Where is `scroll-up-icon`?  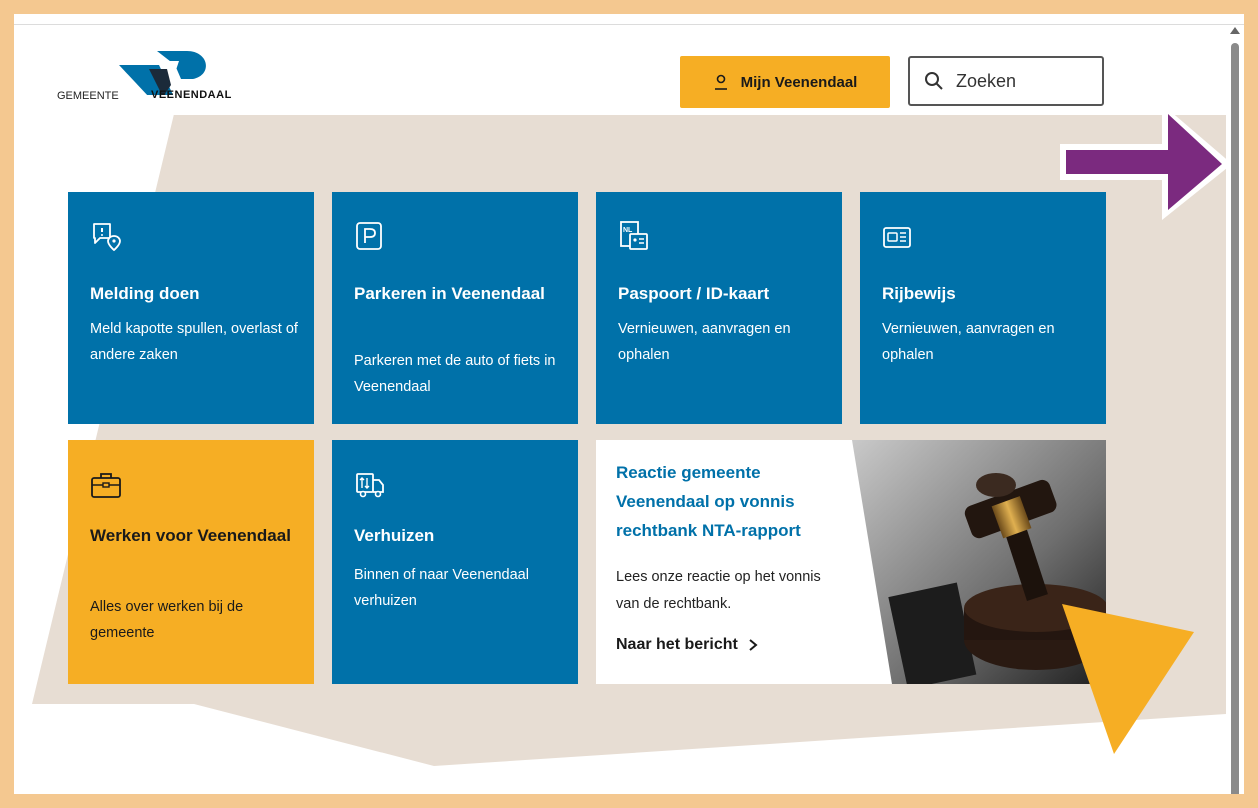 scroll-up-icon is located at coordinates (1235, 30).